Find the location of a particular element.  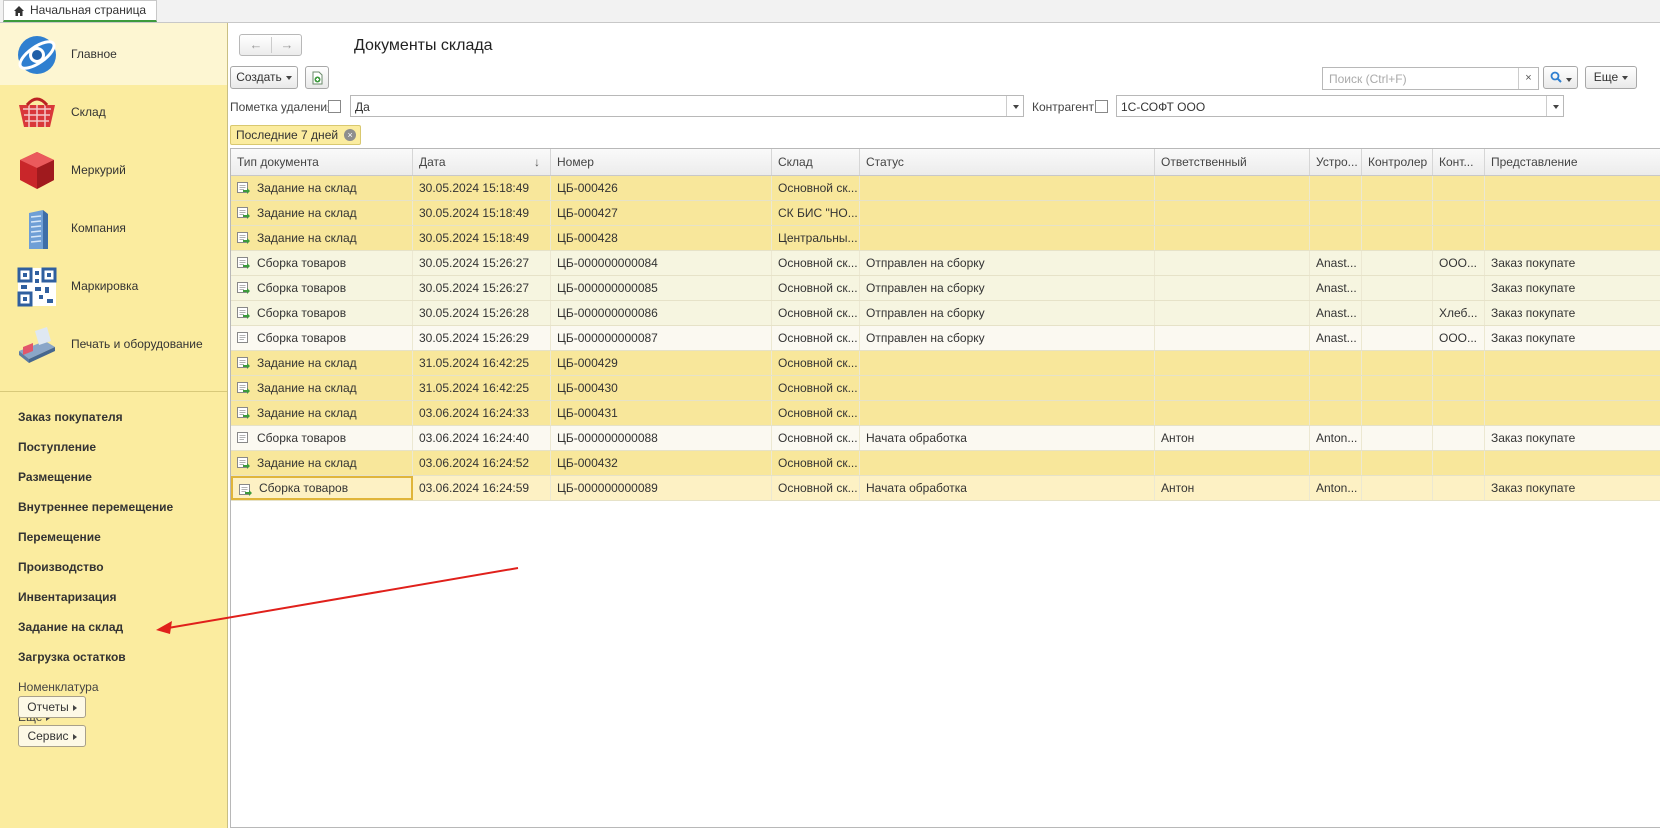

cell-col-number: ЦБ-000428 is located at coordinates (661, 238).